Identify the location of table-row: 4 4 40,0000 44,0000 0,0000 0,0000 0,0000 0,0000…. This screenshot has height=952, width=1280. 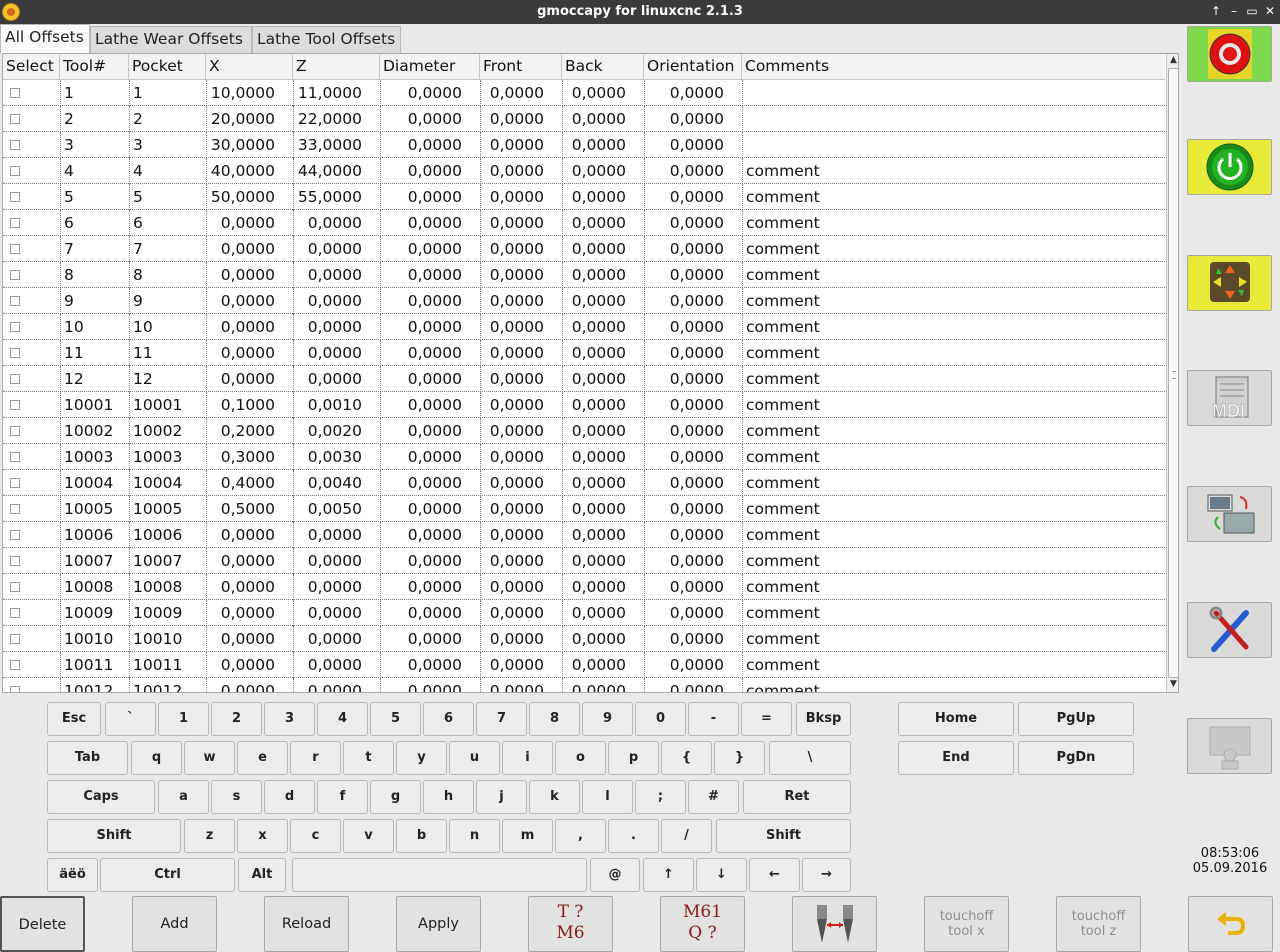
(584, 171).